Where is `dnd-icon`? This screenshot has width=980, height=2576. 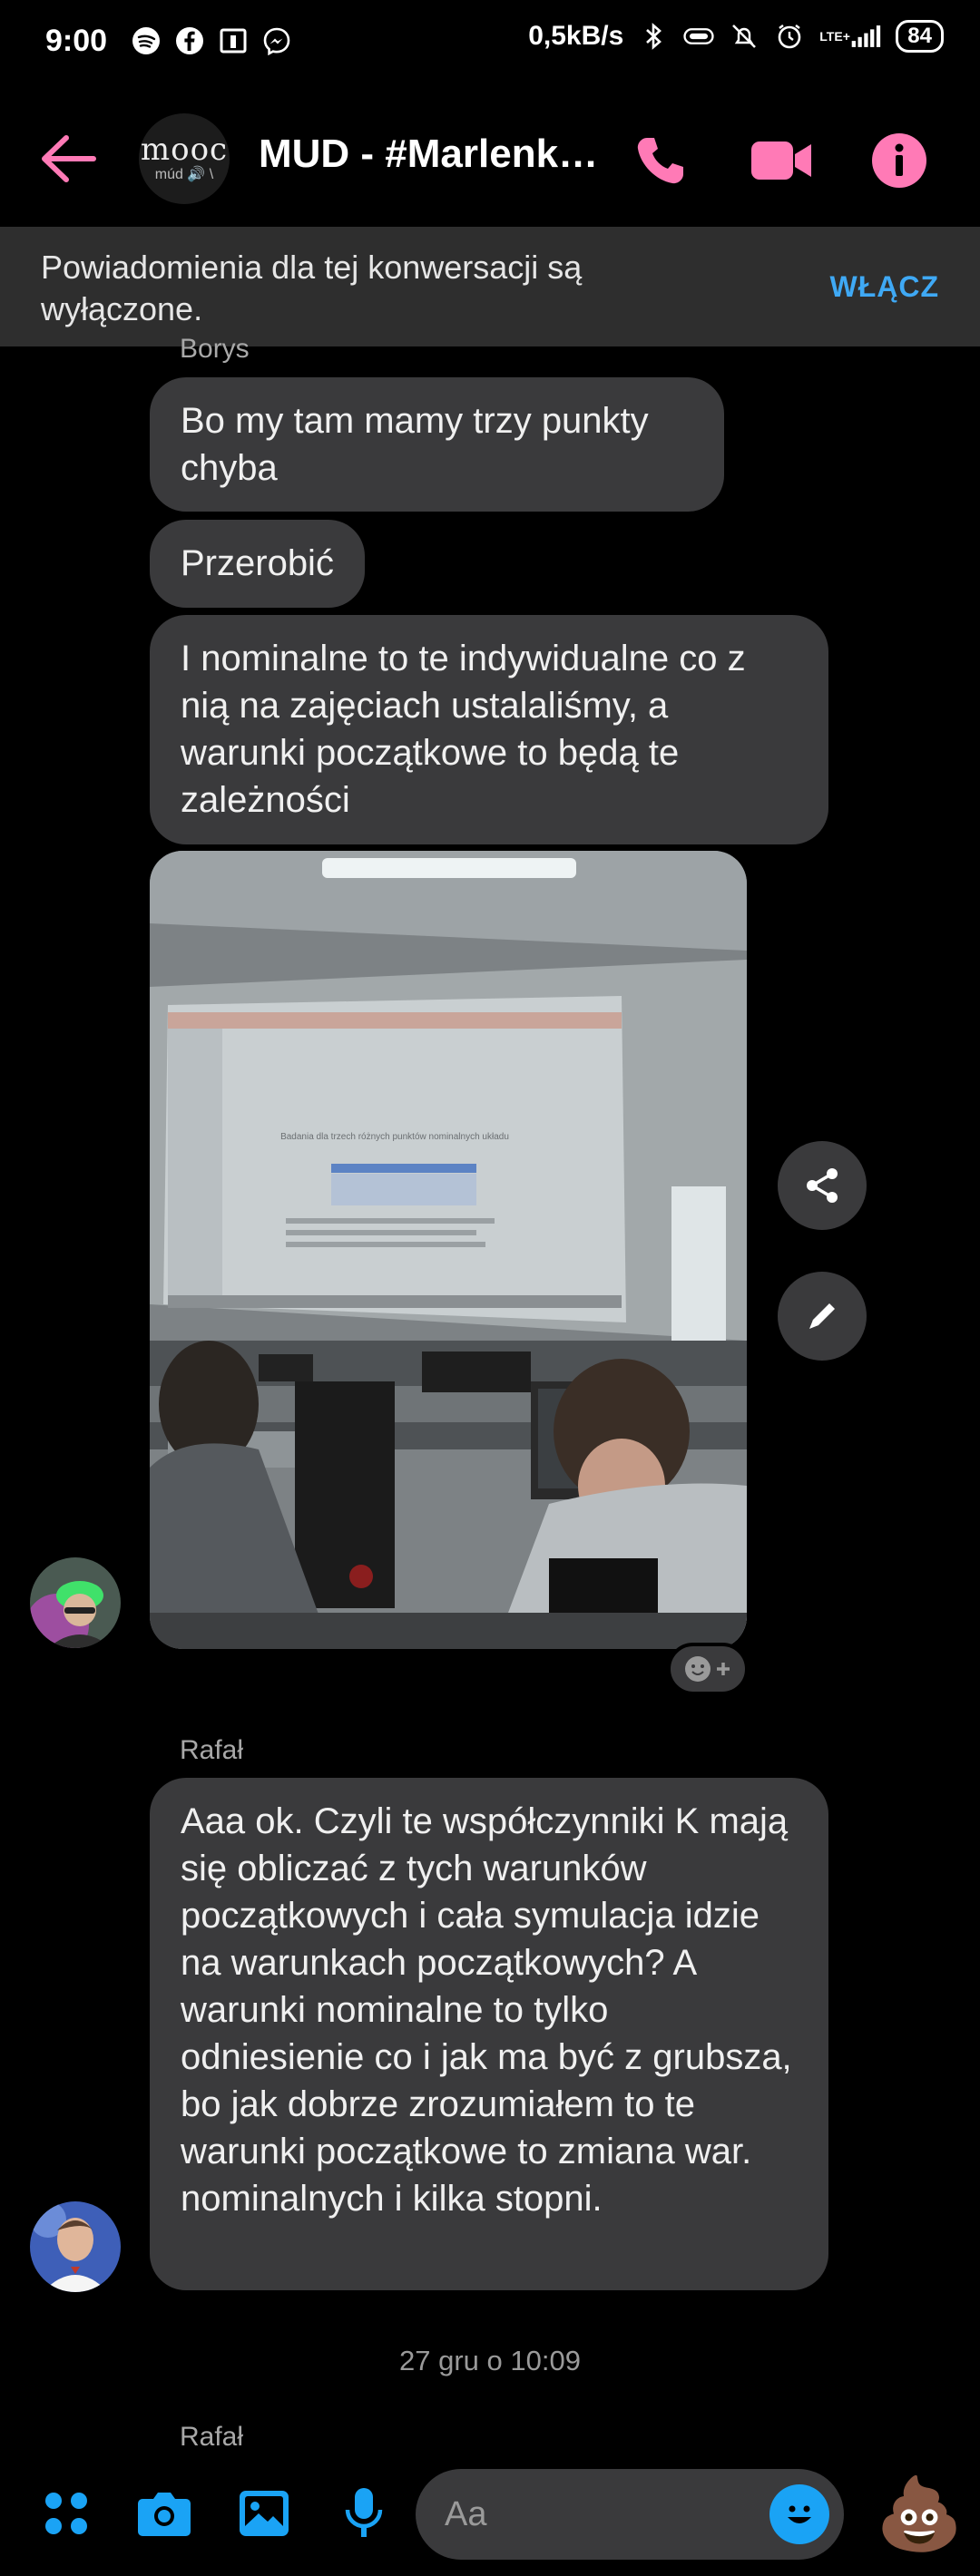
dnd-icon is located at coordinates (744, 36).